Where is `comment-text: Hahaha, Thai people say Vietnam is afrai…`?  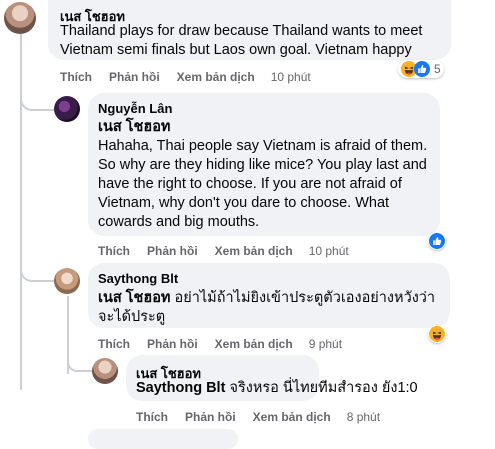
comment-text: Hahaha, Thai people say Vietnam is afrai… is located at coordinates (263, 184).